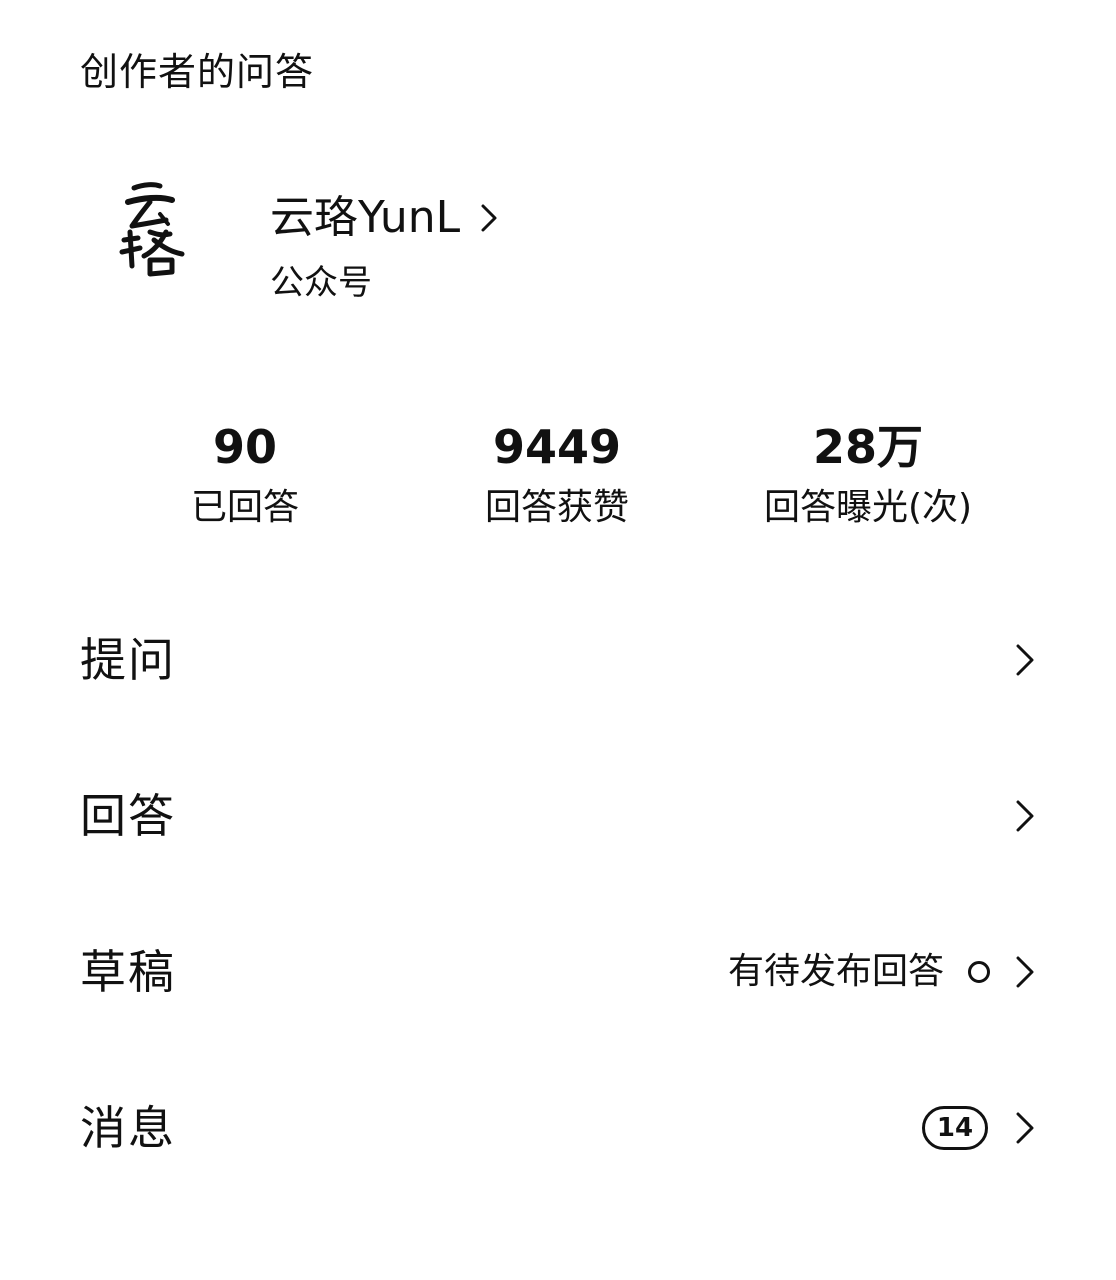  I want to click on drafts-pending-note: 有待发布回答, so click(835, 971).